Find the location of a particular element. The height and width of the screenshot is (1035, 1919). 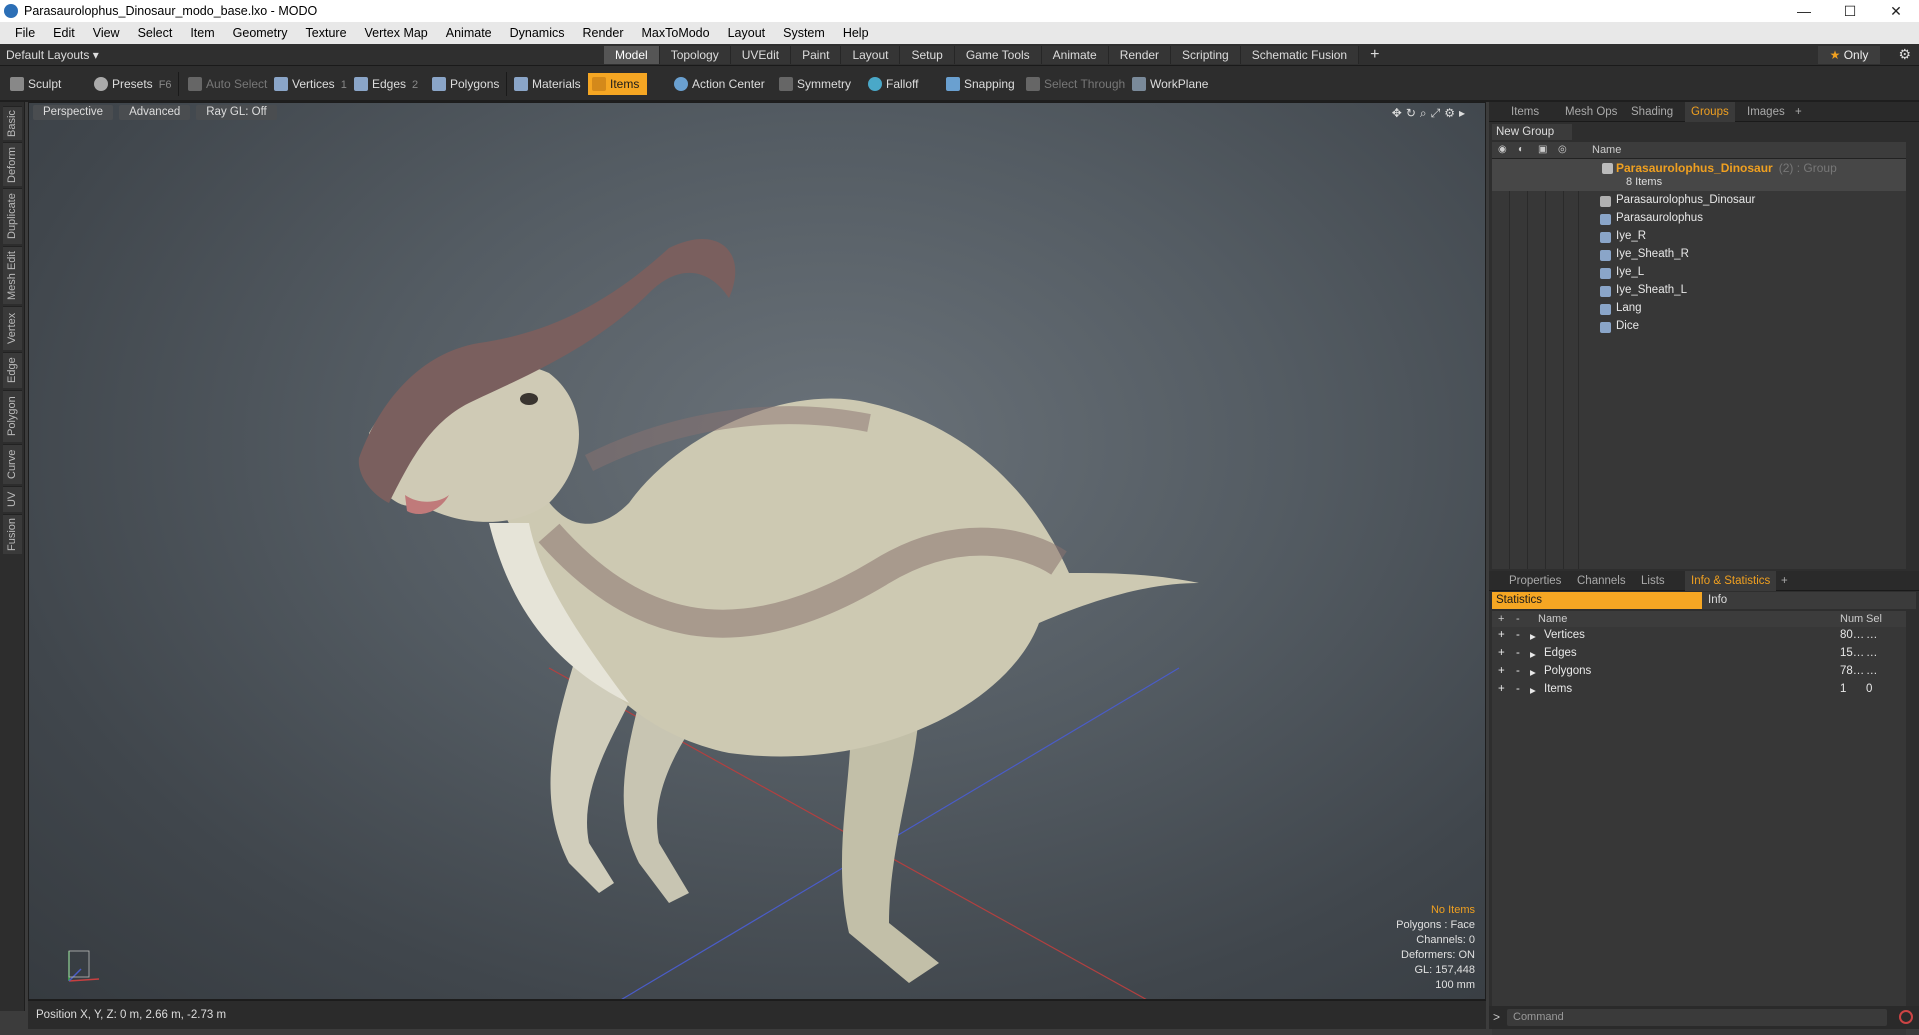

presets-button: Presets F6 is located at coordinates (131, 84).